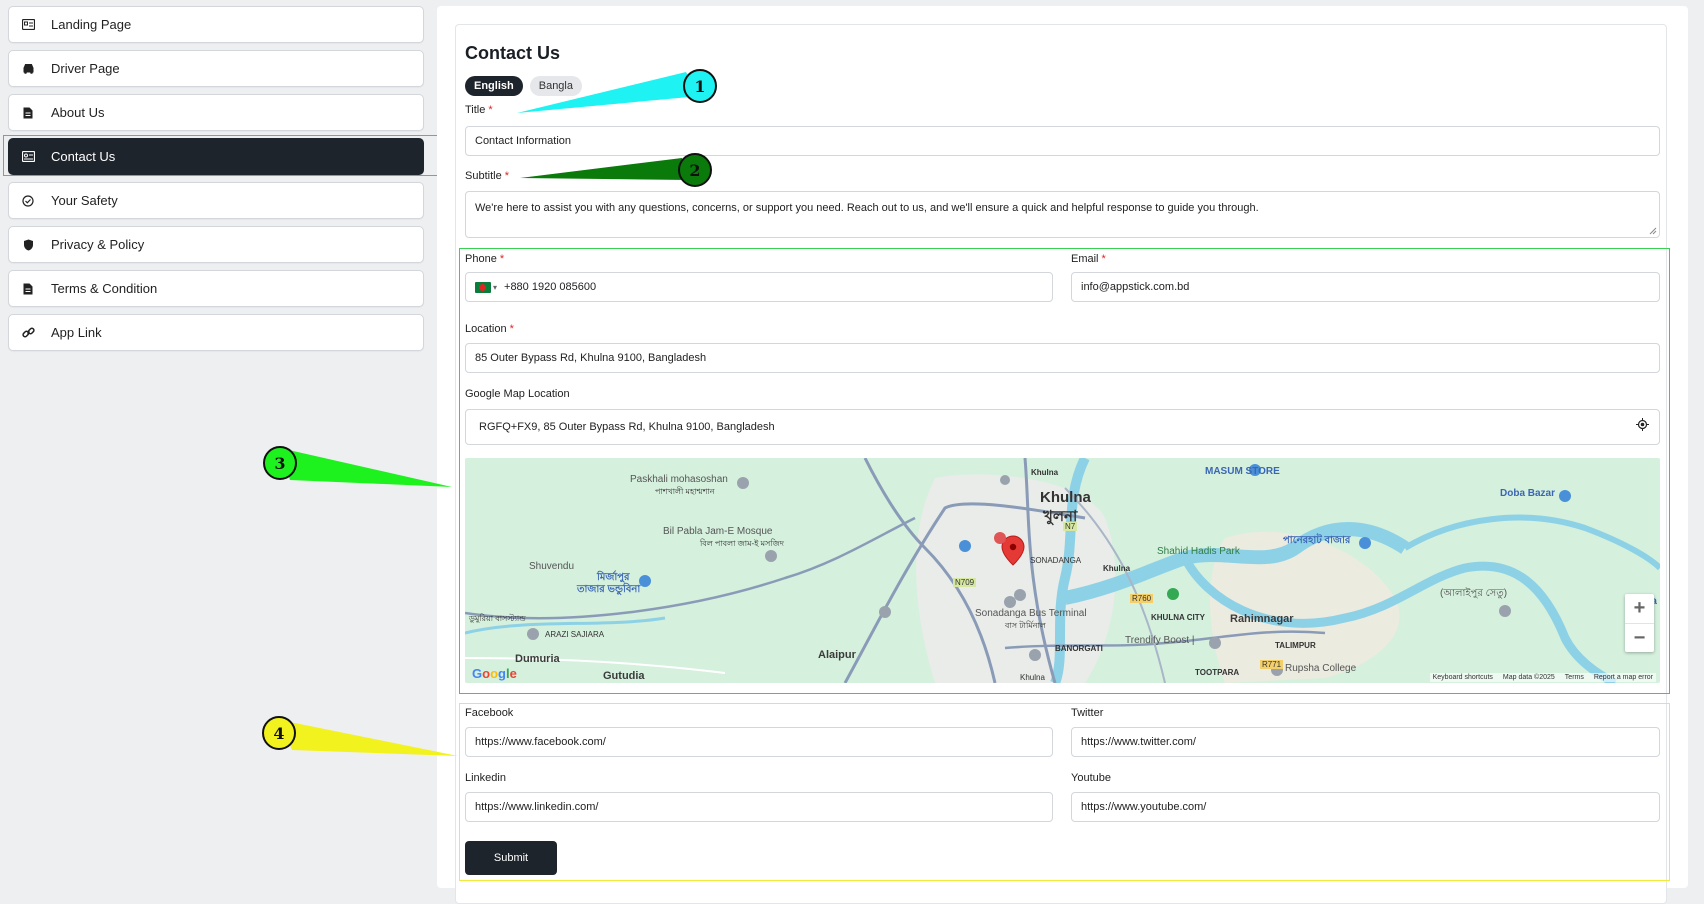 This screenshot has height=904, width=1704. What do you see at coordinates (517, 394) in the screenshot?
I see `google-map-location-label: Google Map Location` at bounding box center [517, 394].